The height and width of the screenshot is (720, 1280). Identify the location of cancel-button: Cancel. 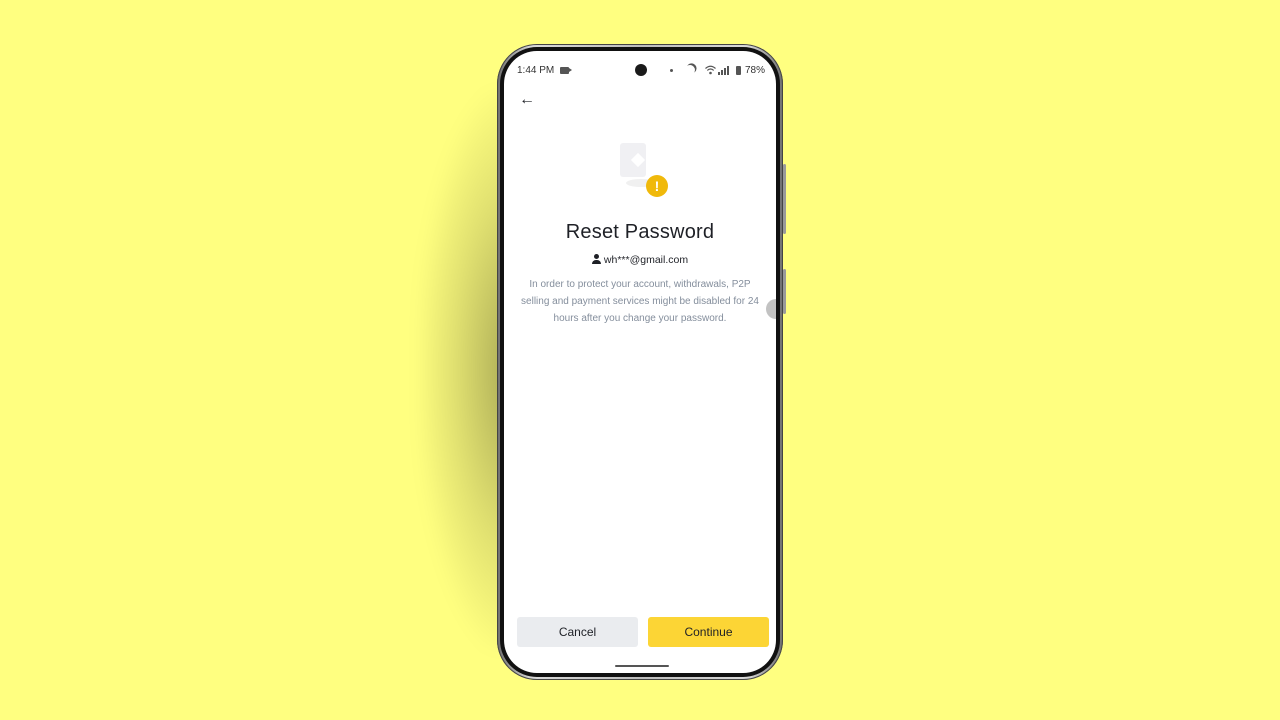
(577, 632).